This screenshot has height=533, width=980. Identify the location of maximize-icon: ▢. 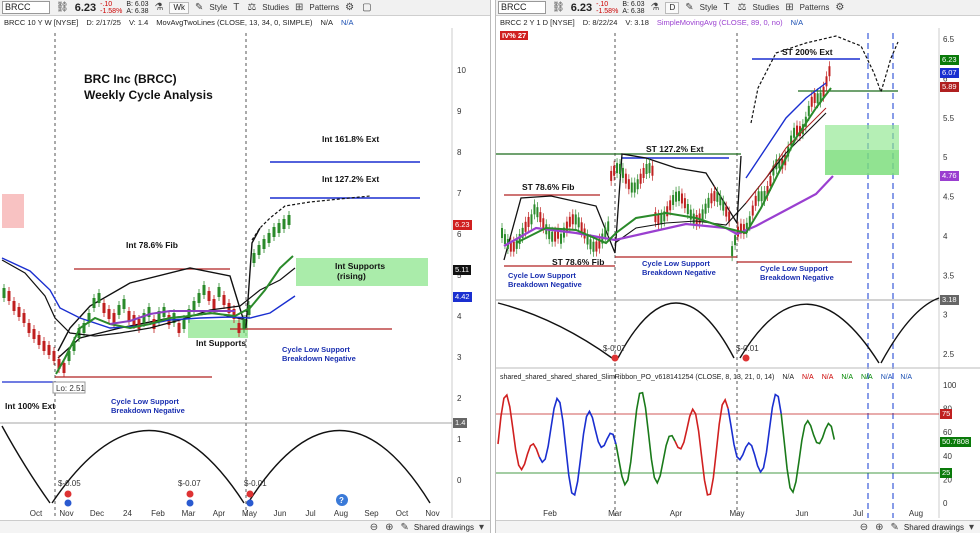
(366, 7).